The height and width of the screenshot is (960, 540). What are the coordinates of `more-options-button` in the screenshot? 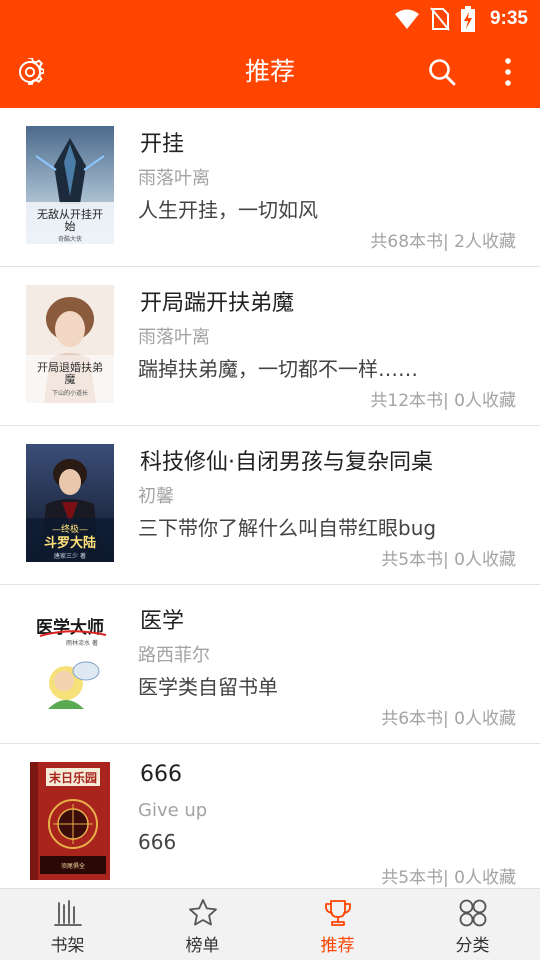 It's located at (508, 72).